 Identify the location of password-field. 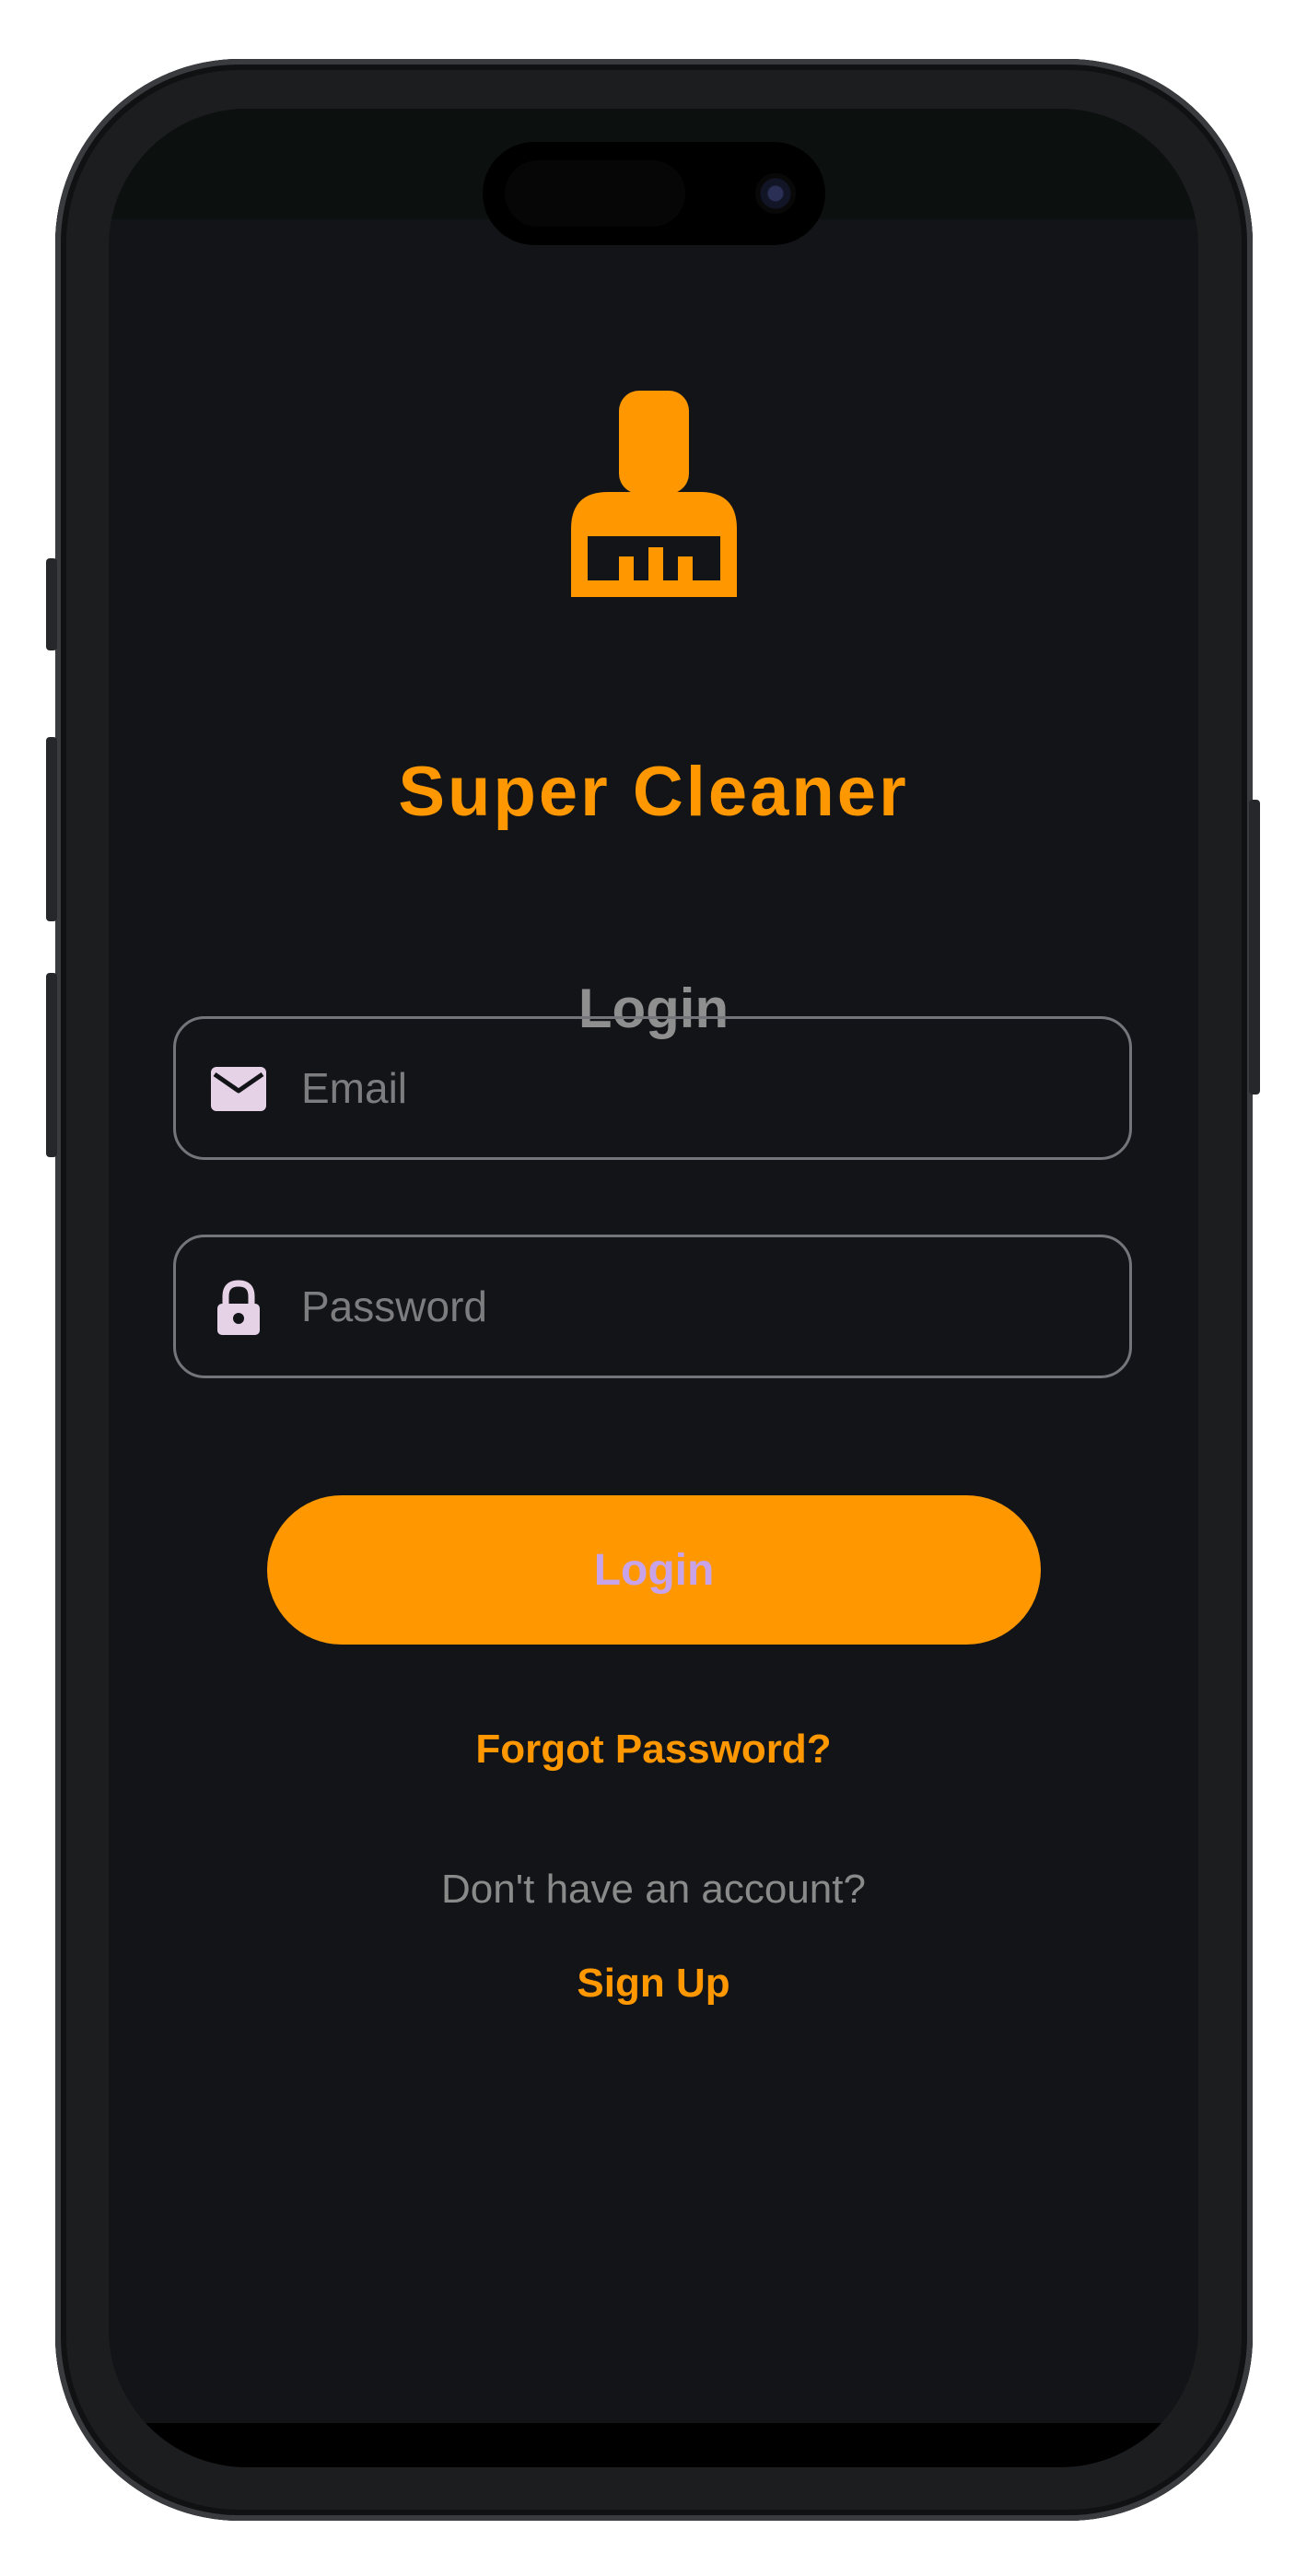
(653, 1306).